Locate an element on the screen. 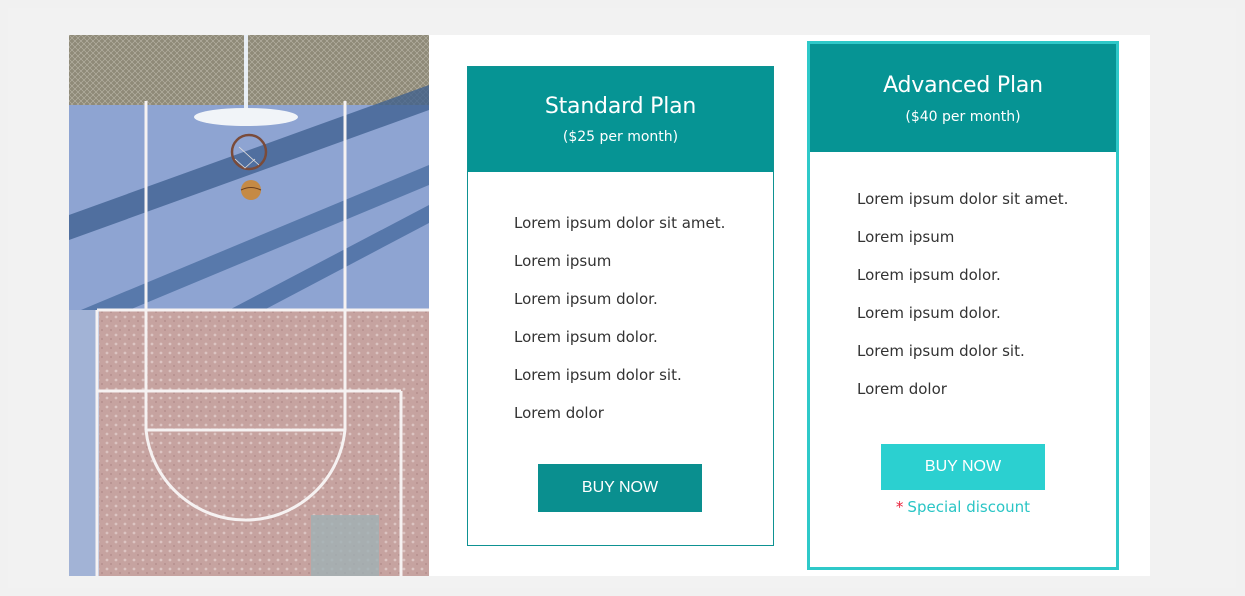 The width and height of the screenshot is (1245, 596). advanced-plan-header: Advanced Plan ($40 per month) is located at coordinates (963, 98).